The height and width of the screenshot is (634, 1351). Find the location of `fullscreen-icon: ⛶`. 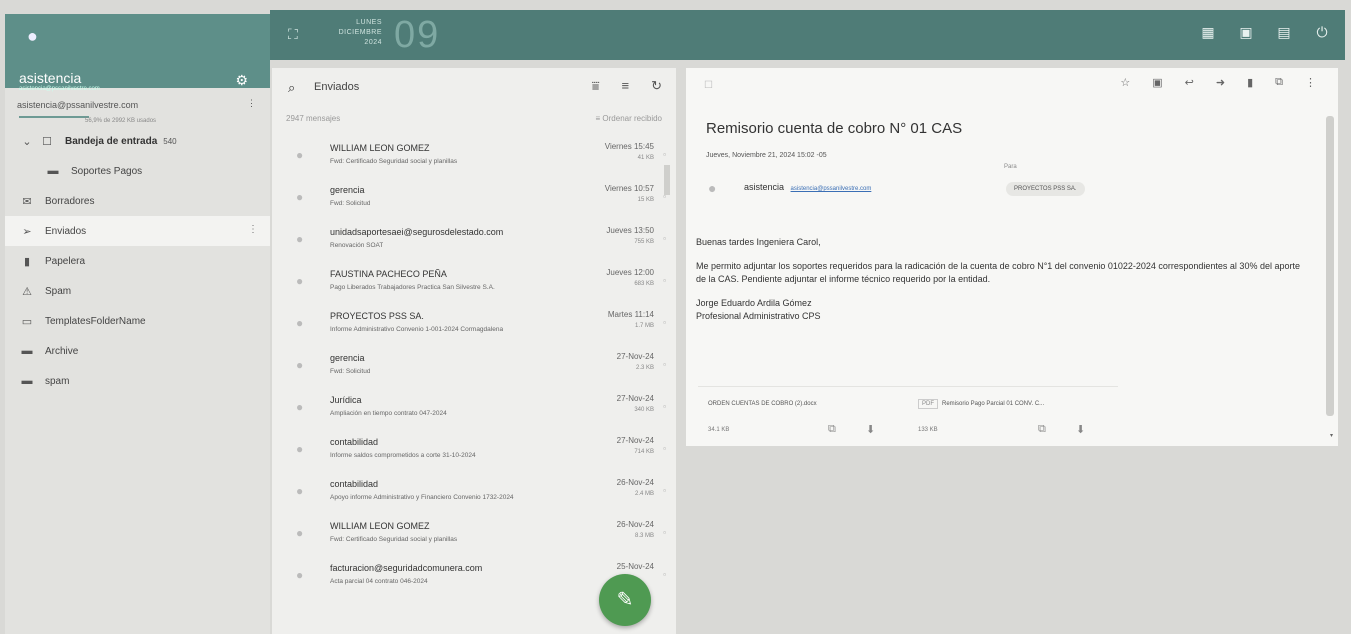

fullscreen-icon: ⛶ is located at coordinates (293, 34).